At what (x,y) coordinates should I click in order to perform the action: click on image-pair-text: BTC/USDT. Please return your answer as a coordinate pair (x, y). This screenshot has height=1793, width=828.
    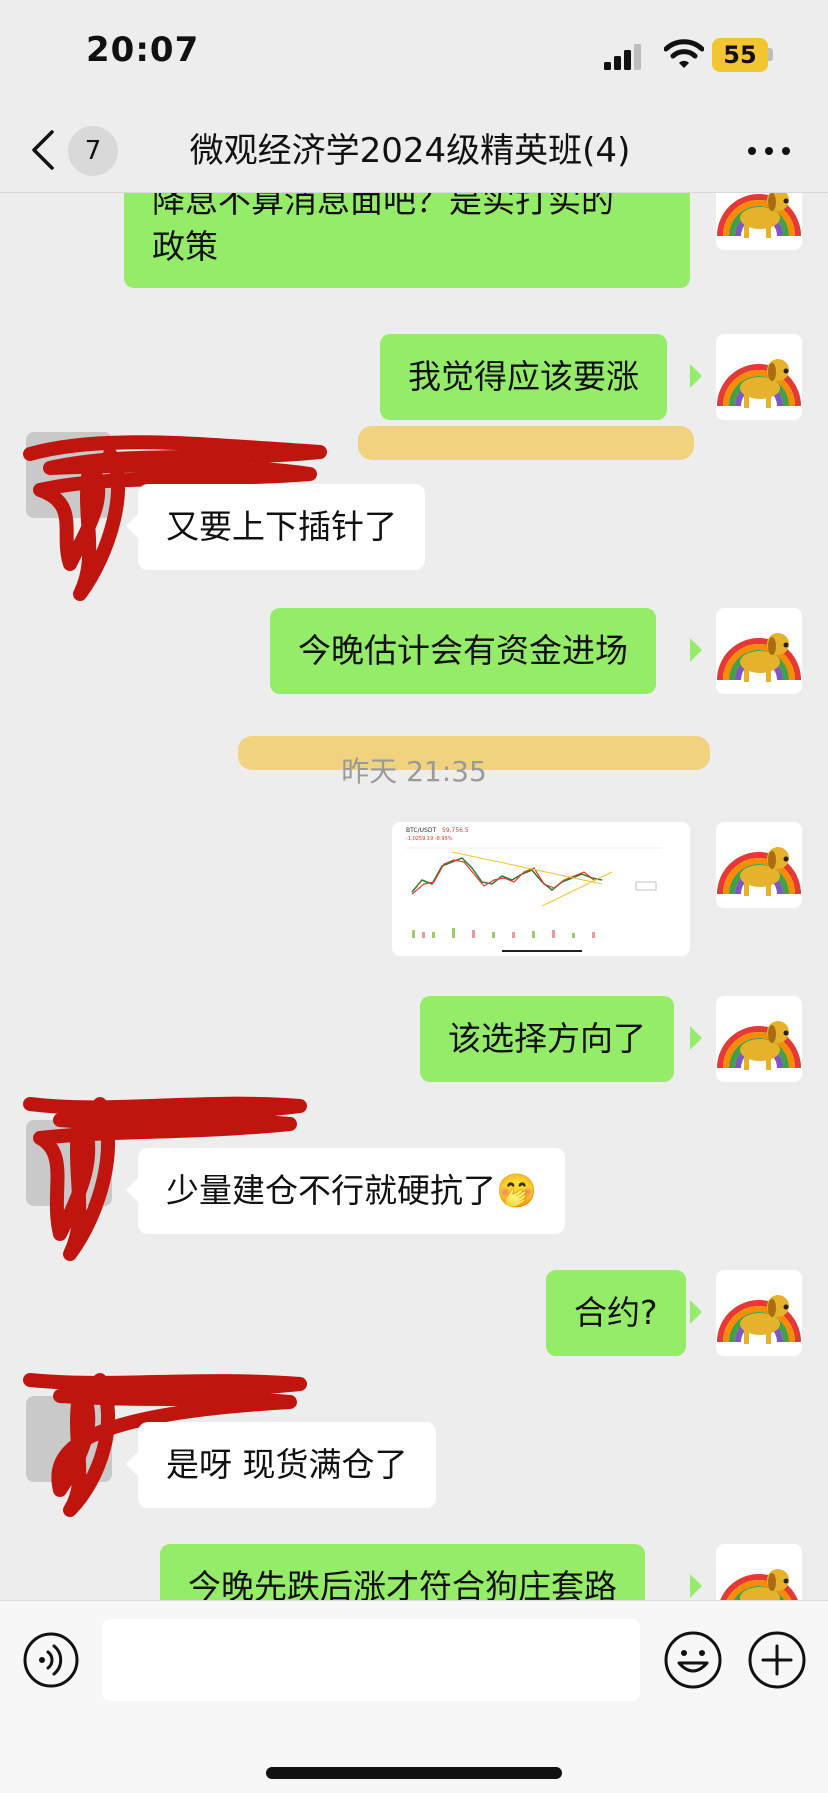
    Looking at the image, I should click on (421, 830).